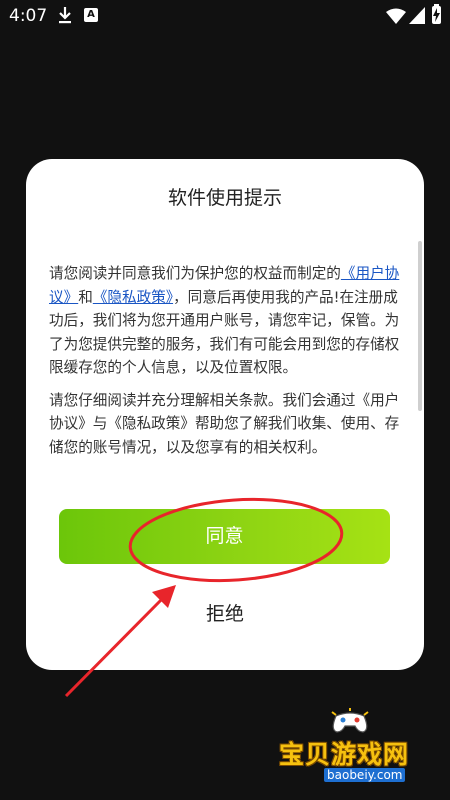  What do you see at coordinates (350, 720) in the screenshot?
I see `gamepad-icon` at bounding box center [350, 720].